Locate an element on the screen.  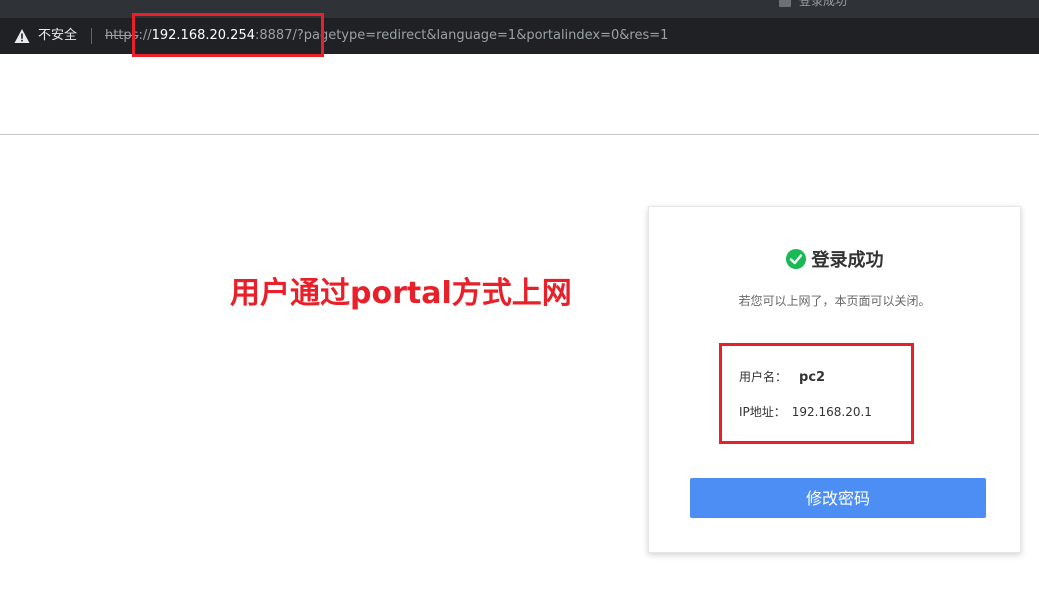
browser-tab: 登录成功 is located at coordinates (813, 4).